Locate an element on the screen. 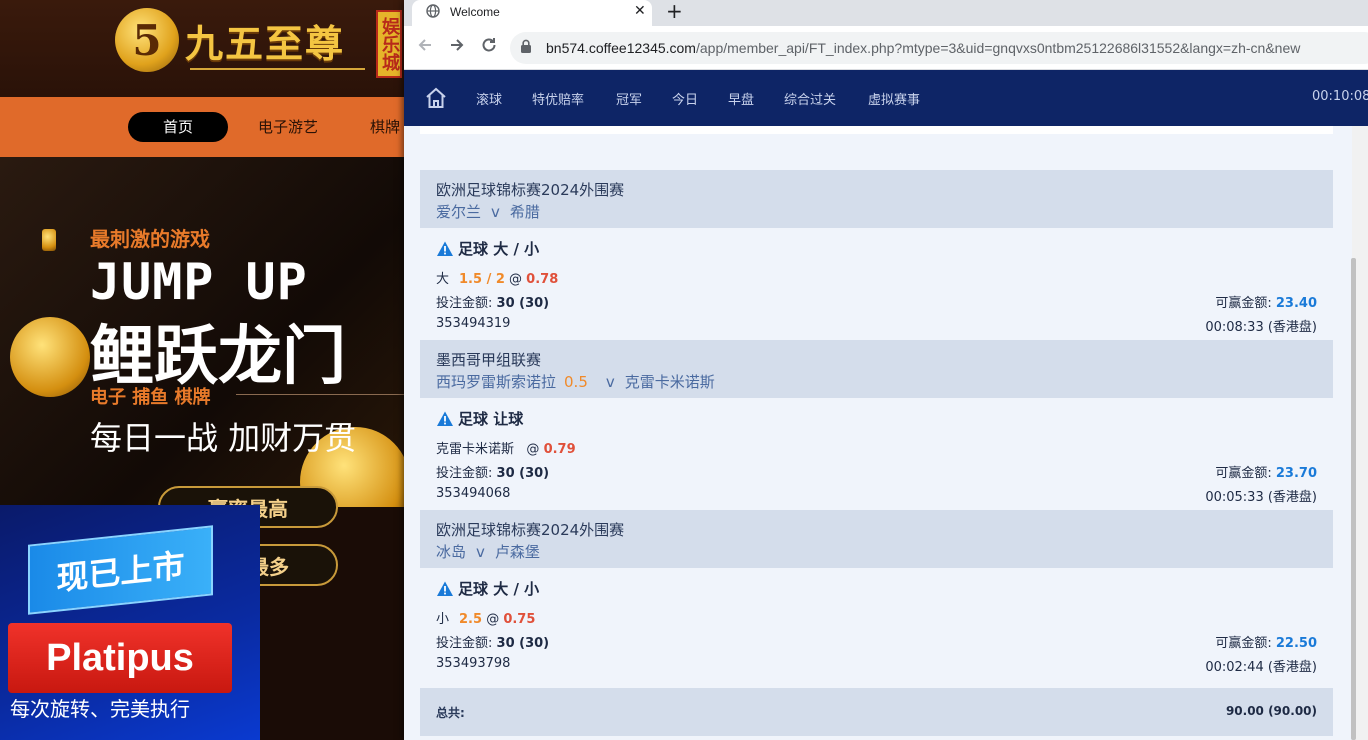  bet-time: 00:08:33 (香港盘) is located at coordinates (1261, 327).